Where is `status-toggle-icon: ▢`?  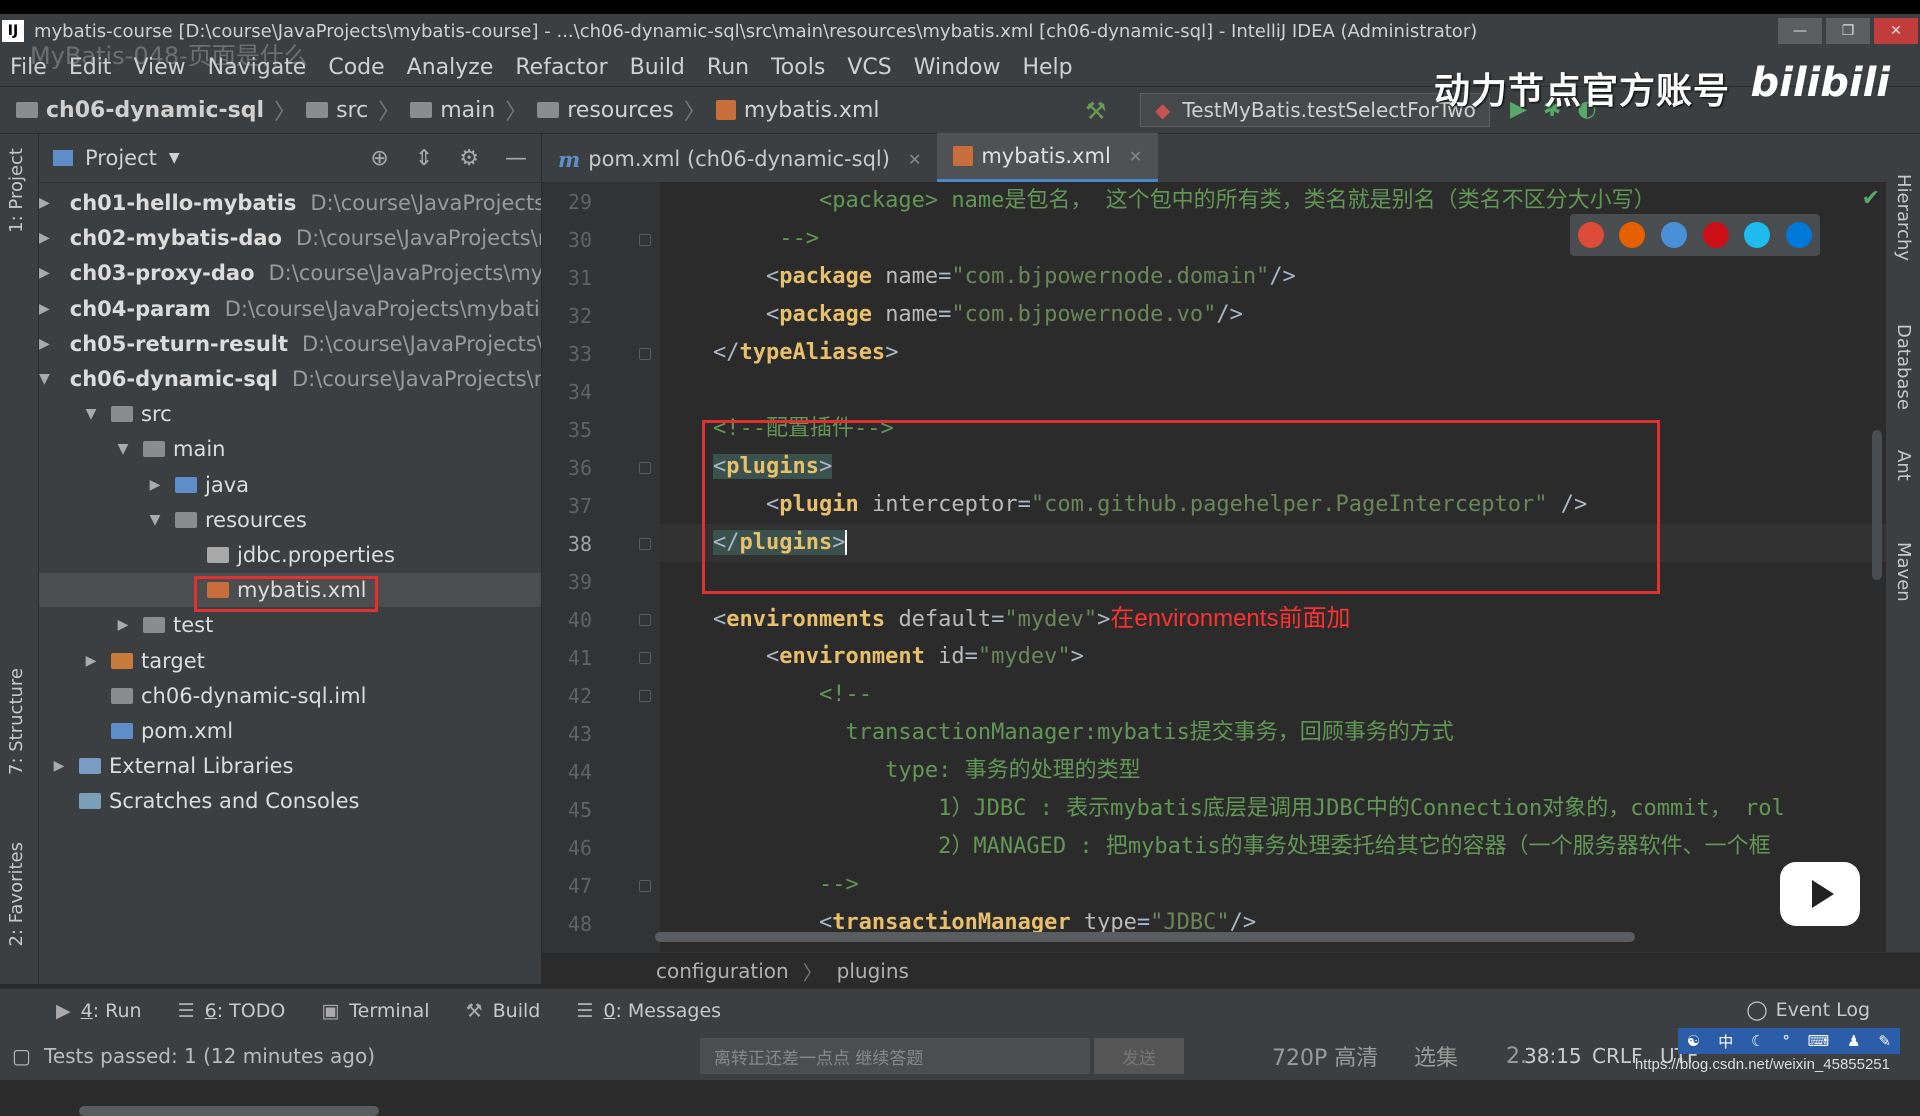 status-toggle-icon: ▢ is located at coordinates (21, 1056).